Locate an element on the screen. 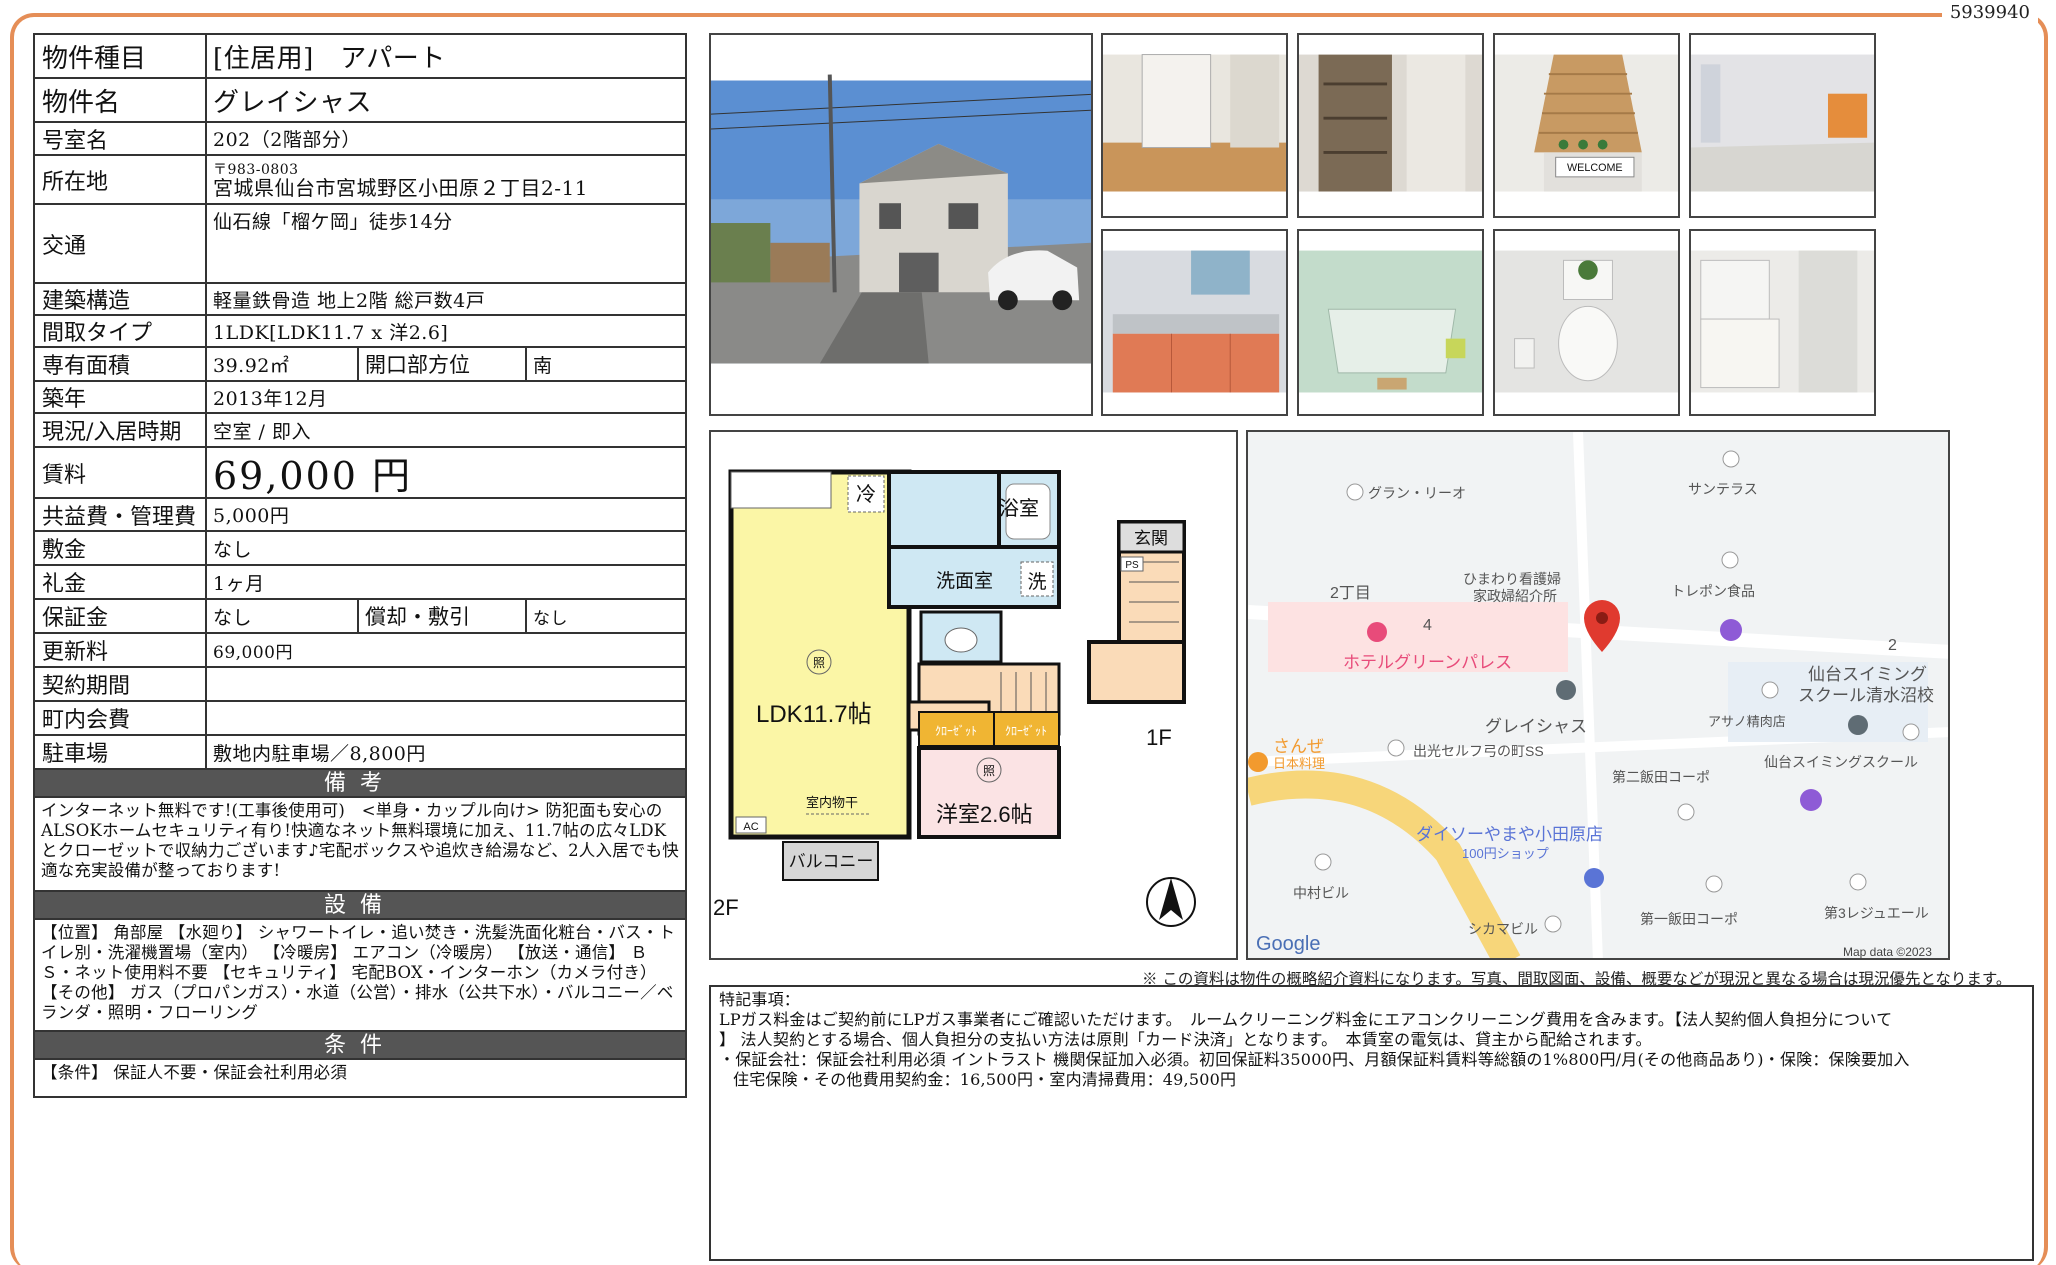 This screenshot has height=1265, width=2056. dry-label: 室内物干 is located at coordinates (832, 802).